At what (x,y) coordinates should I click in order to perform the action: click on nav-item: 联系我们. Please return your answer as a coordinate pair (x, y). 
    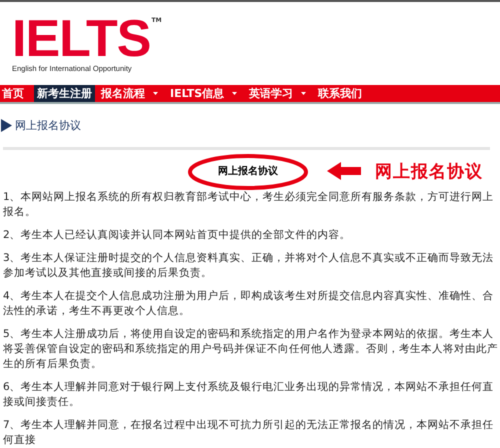
    Looking at the image, I should click on (342, 93).